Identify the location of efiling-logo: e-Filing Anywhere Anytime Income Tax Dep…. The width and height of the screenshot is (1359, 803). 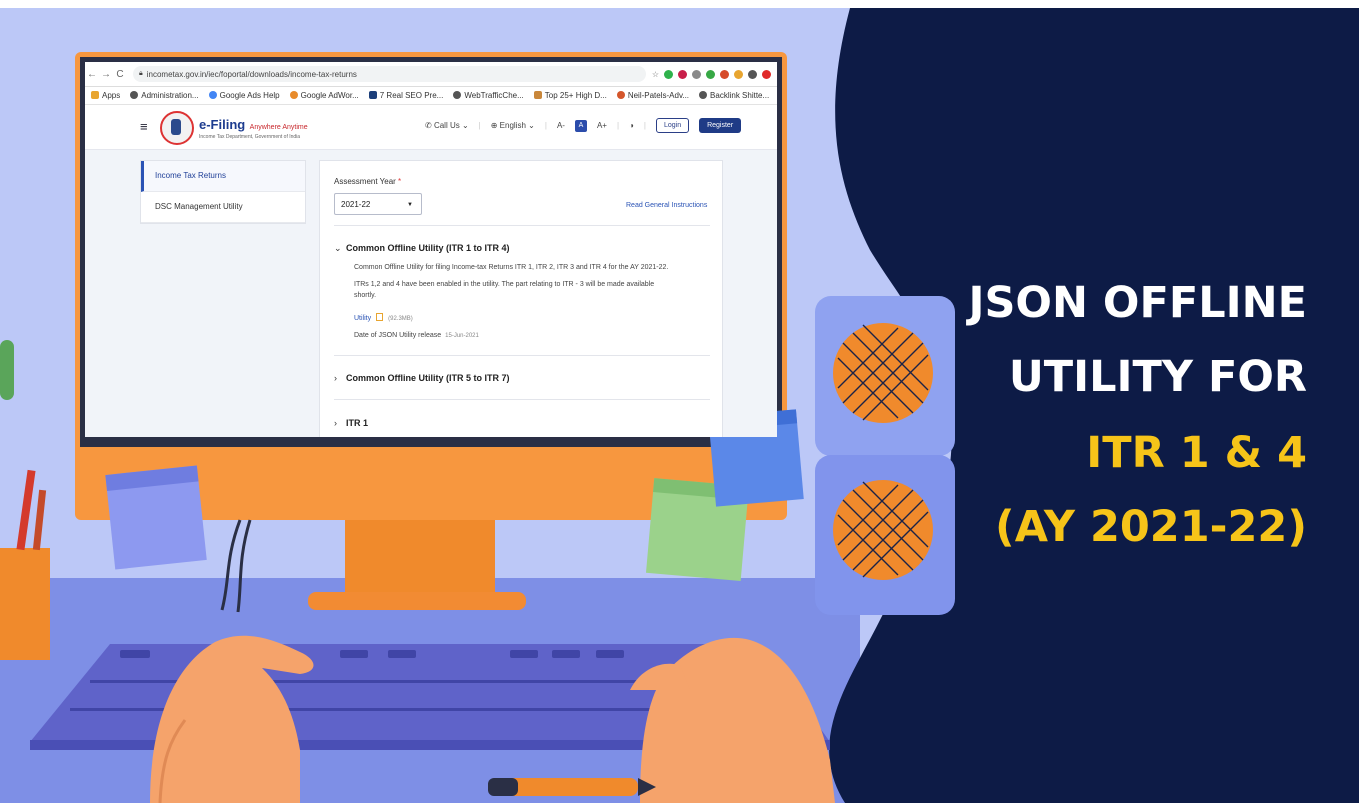
(234, 128).